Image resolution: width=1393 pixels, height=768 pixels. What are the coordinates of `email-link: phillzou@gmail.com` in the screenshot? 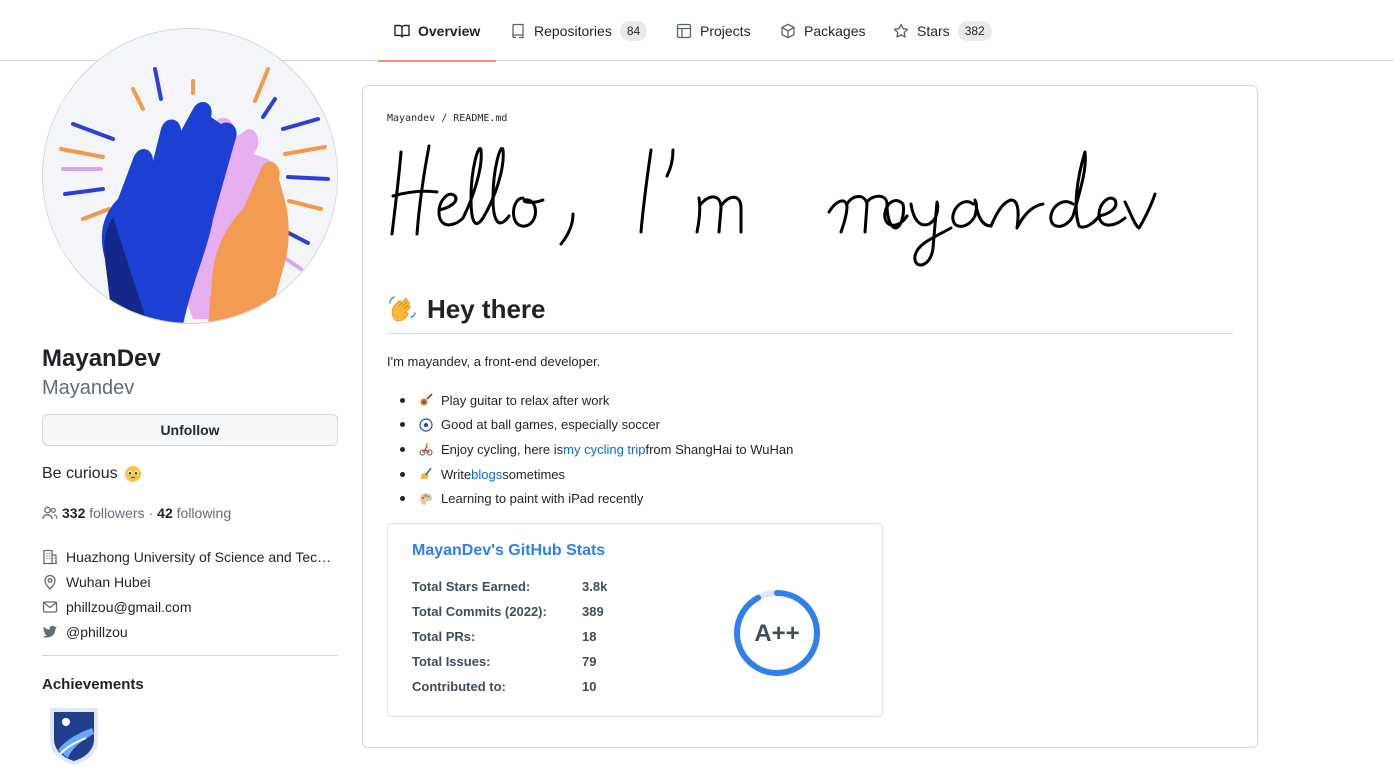 It's located at (128, 607).